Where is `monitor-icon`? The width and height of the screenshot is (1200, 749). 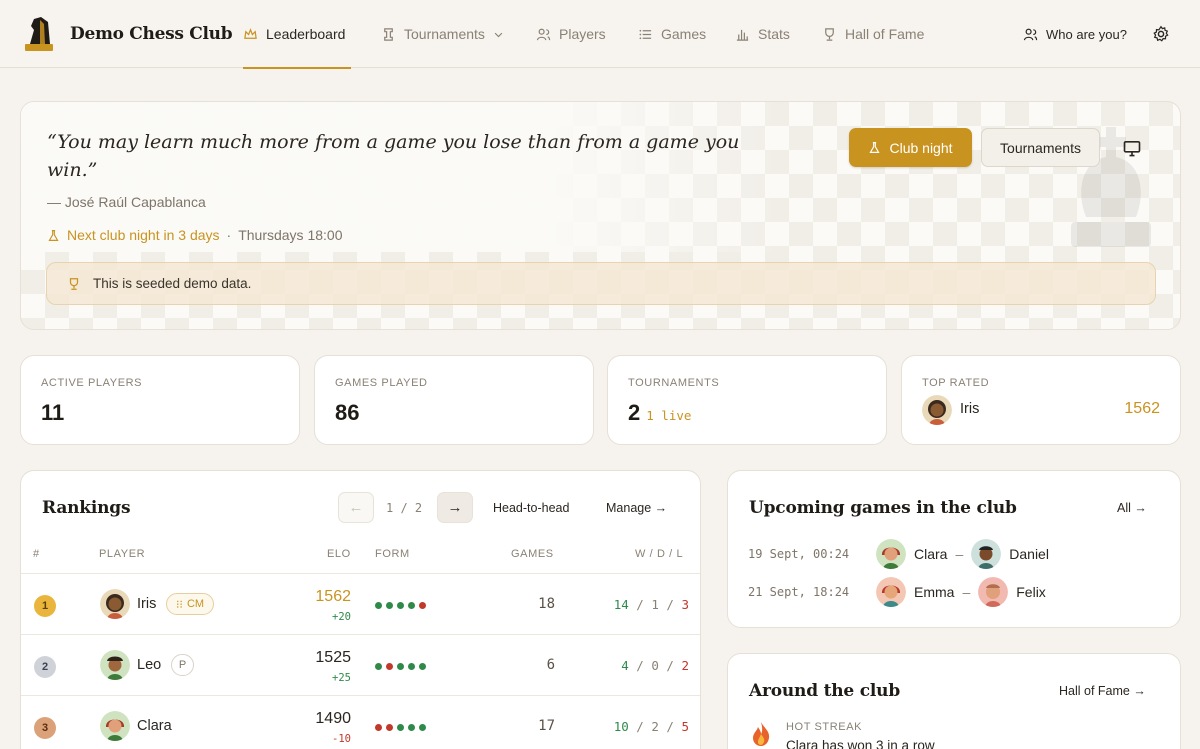 monitor-icon is located at coordinates (1132, 148).